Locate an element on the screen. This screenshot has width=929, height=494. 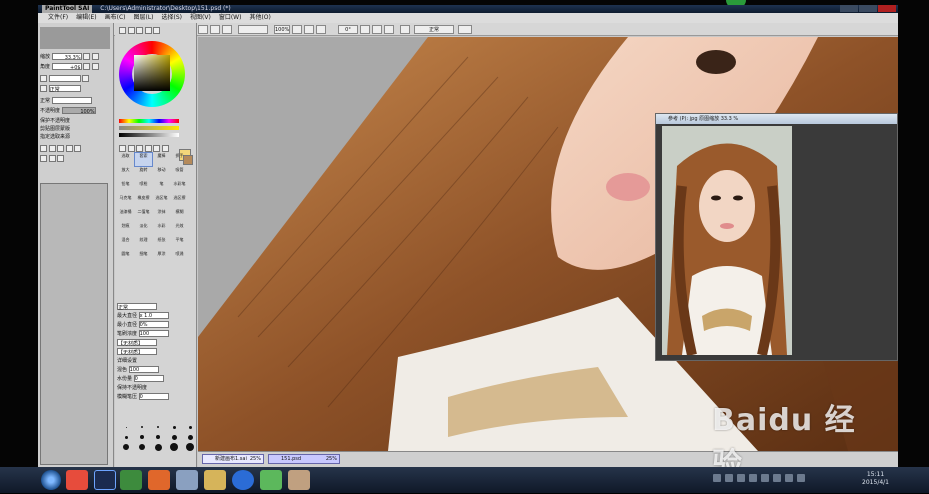
clear-layer-button is located at coordinates (52, 158).